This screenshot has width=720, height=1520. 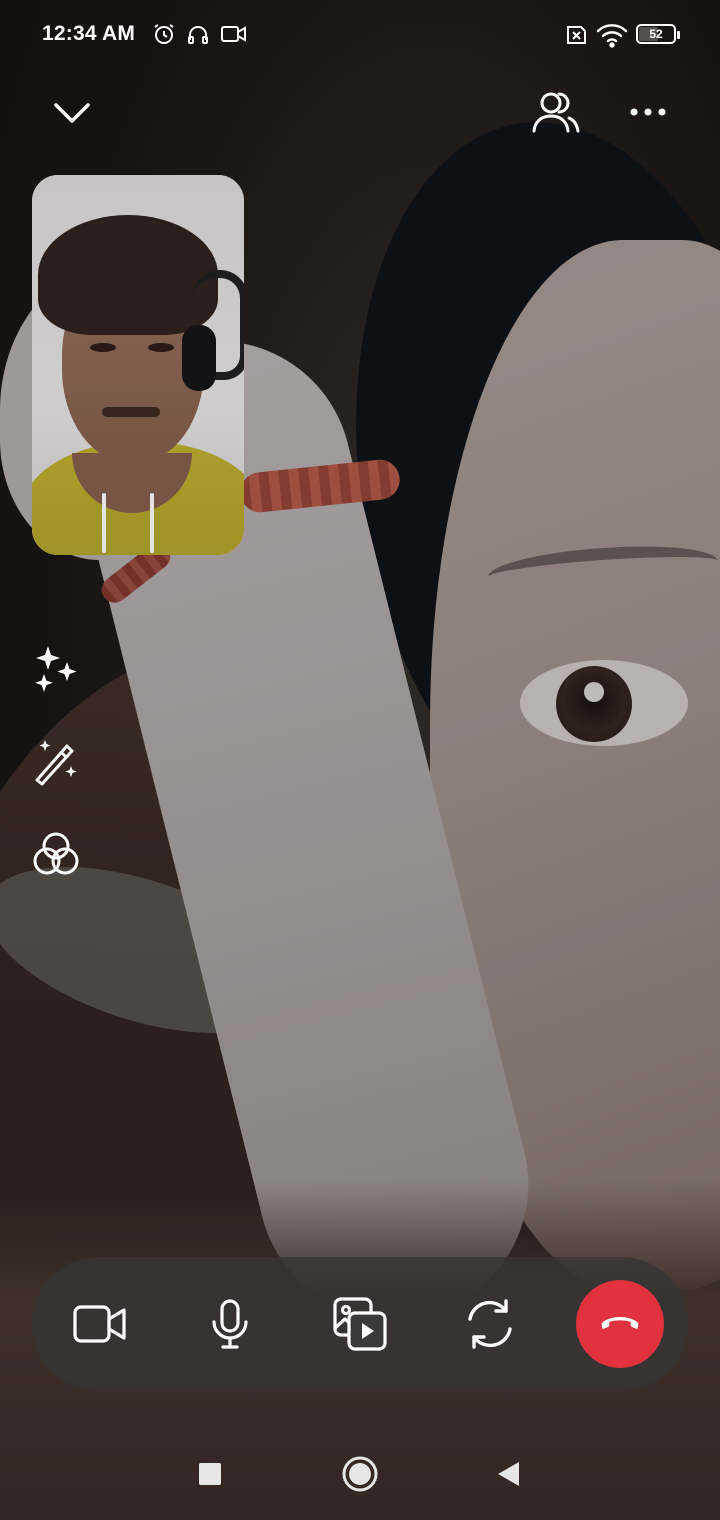 I want to click on touch-up-button, so click(x=56, y=761).